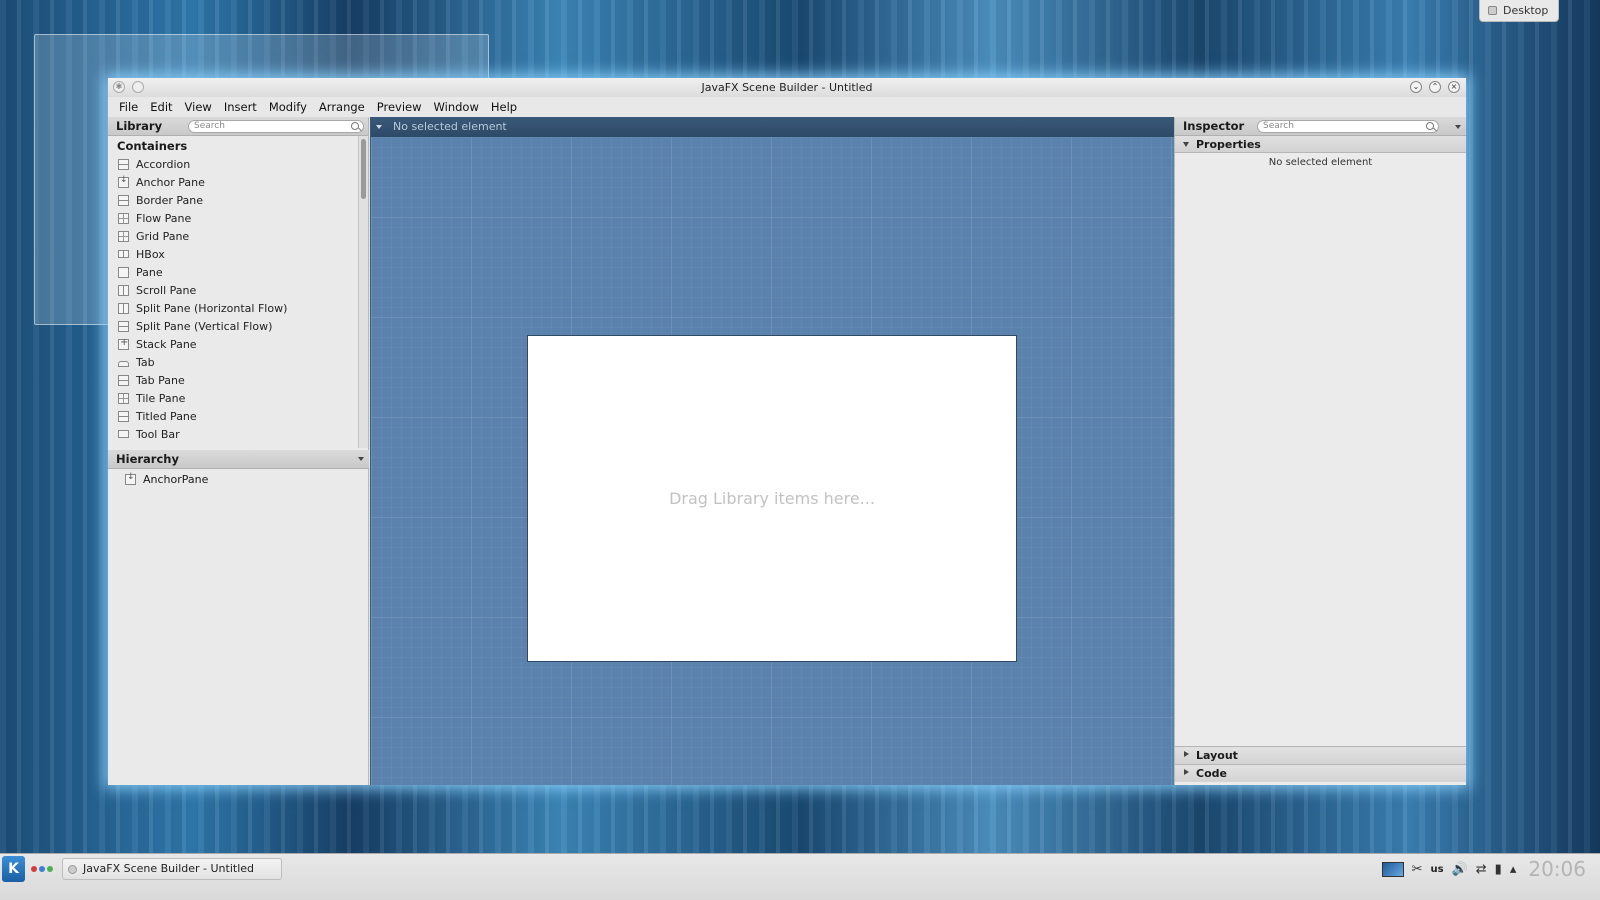 The width and height of the screenshot is (1600, 900). What do you see at coordinates (504, 107) in the screenshot?
I see `menu-help: Help` at bounding box center [504, 107].